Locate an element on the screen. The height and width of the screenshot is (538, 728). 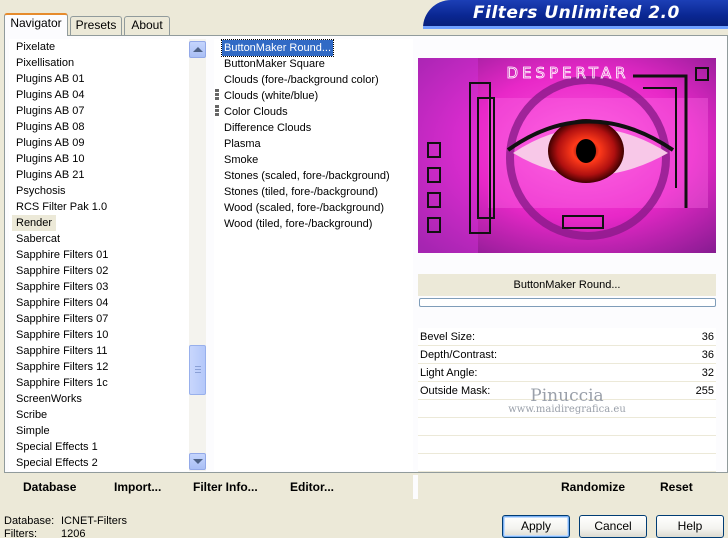
chevron-down-icon is located at coordinates (198, 461).